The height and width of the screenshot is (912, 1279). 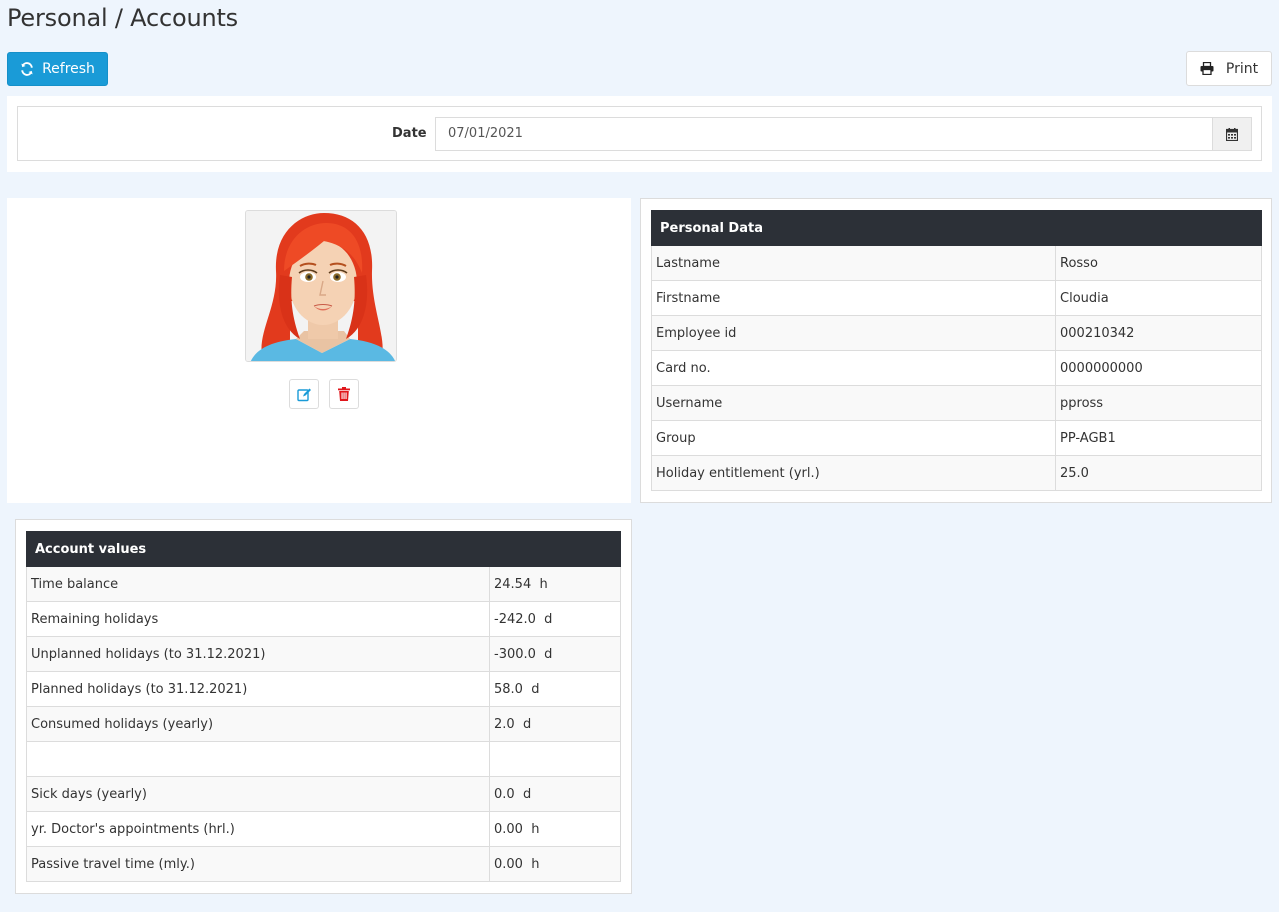 I want to click on refresh-label: Refresh, so click(x=68, y=69).